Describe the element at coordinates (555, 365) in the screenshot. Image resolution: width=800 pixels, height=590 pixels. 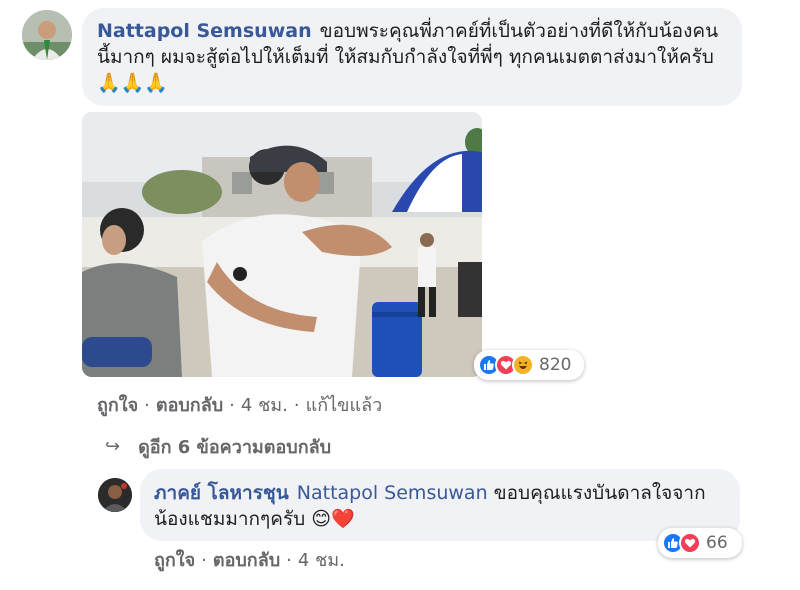
I see `reaction-count: 820` at that location.